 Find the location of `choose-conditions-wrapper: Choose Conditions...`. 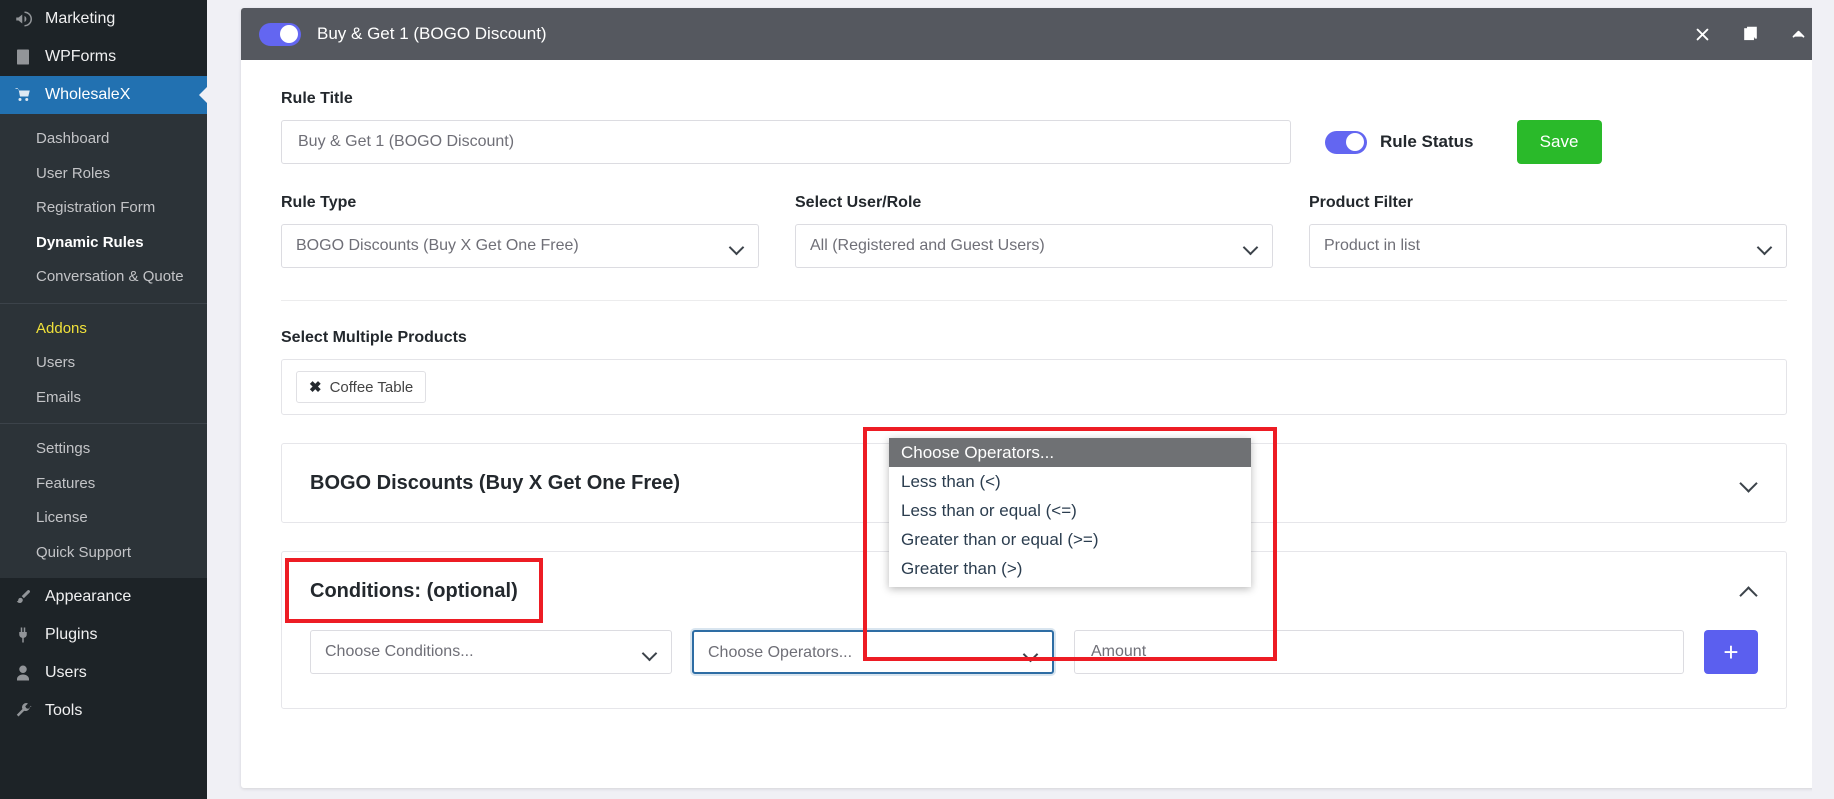

choose-conditions-wrapper: Choose Conditions... is located at coordinates (491, 652).